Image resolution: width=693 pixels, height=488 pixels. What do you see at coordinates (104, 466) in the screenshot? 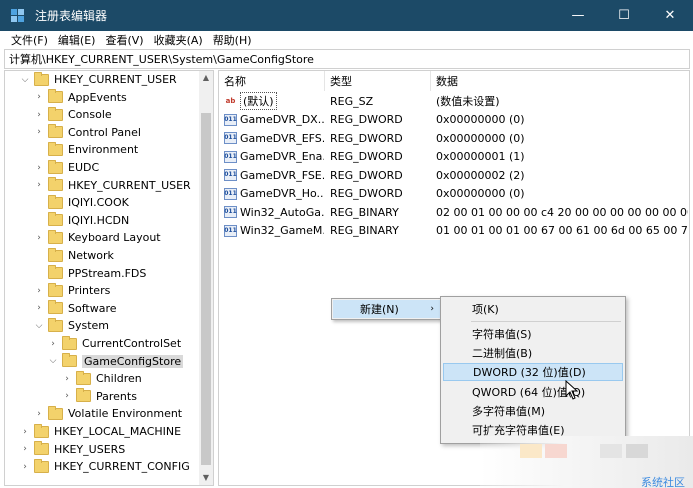
I see `tree-node: › HKEY_CURRENT_CONFIG` at bounding box center [104, 466].